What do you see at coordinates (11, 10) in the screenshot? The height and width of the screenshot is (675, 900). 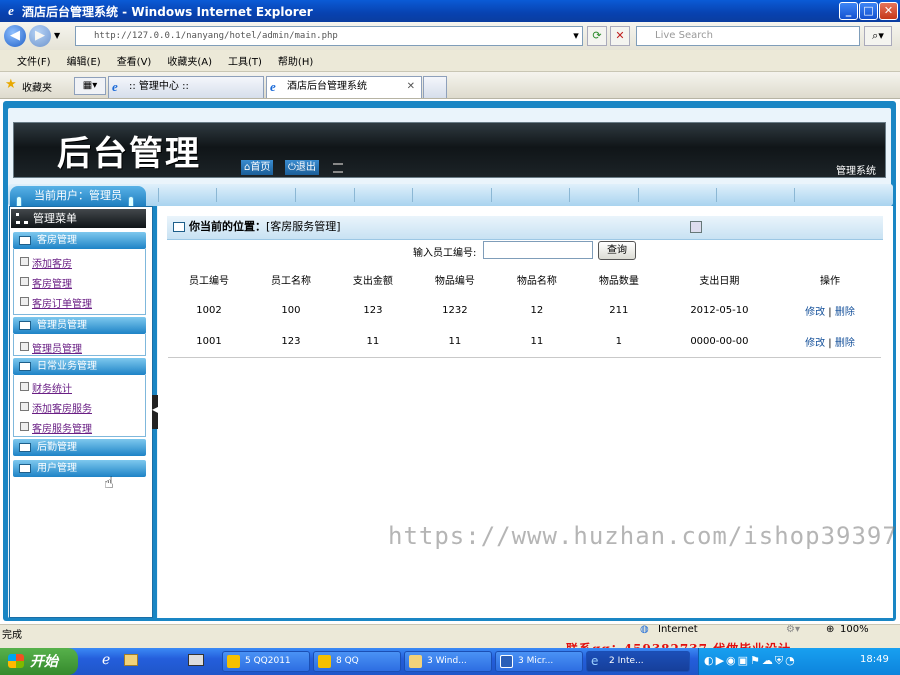 I see `ie-icon: e` at bounding box center [11, 10].